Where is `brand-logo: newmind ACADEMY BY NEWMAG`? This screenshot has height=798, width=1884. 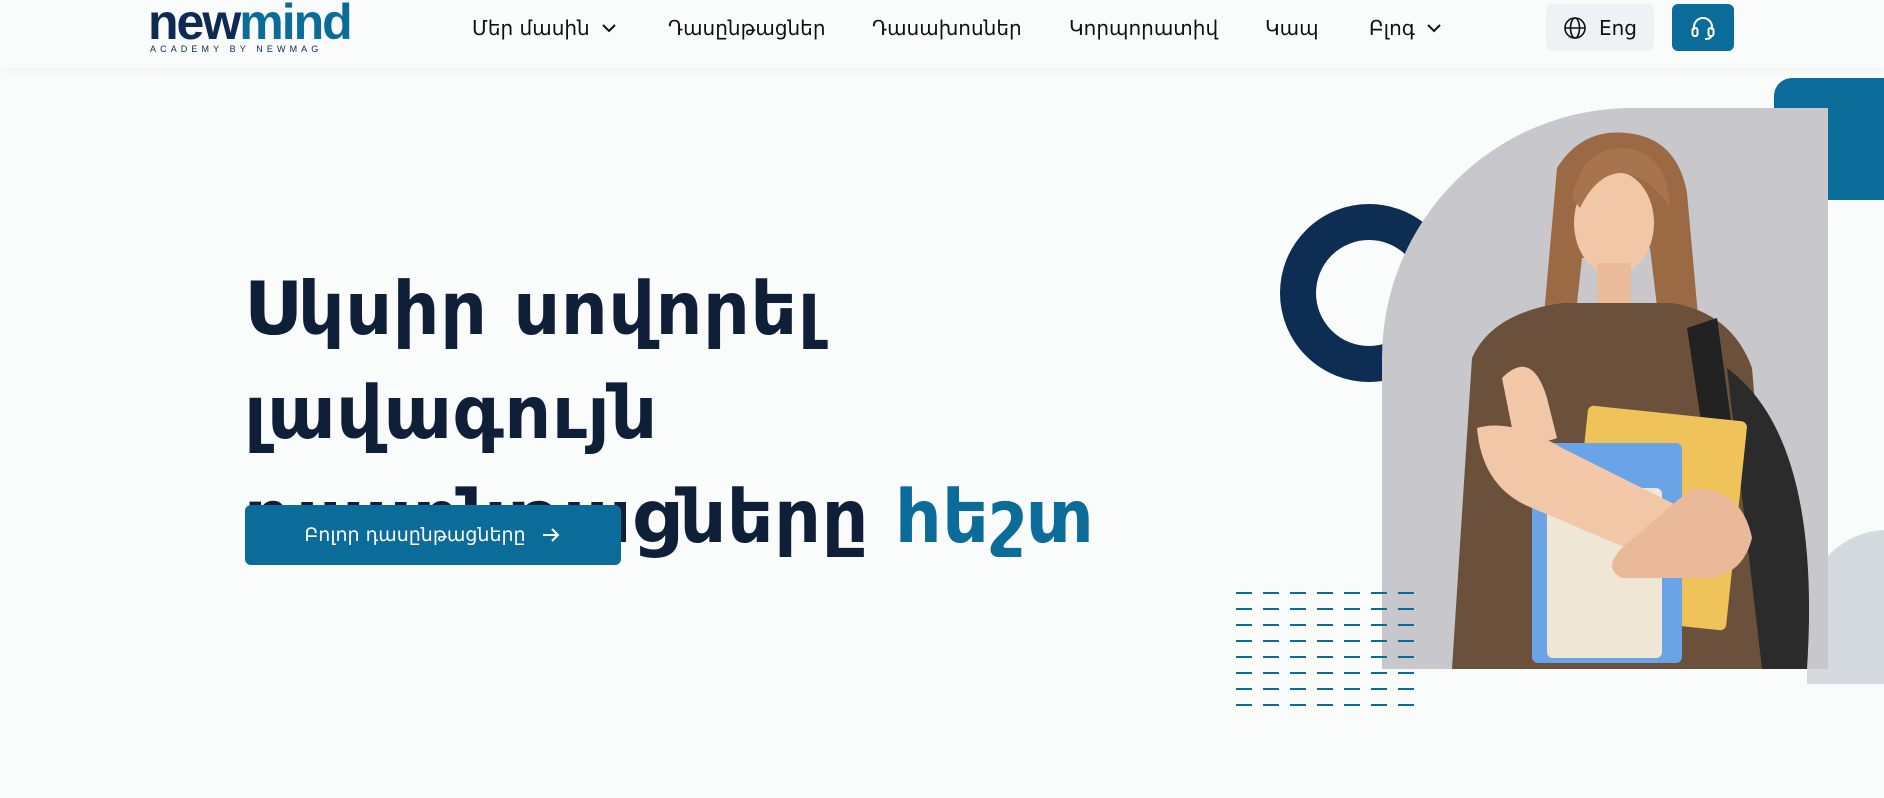
brand-logo: newmind ACADEMY BY NEWMAG is located at coordinates (253, 28).